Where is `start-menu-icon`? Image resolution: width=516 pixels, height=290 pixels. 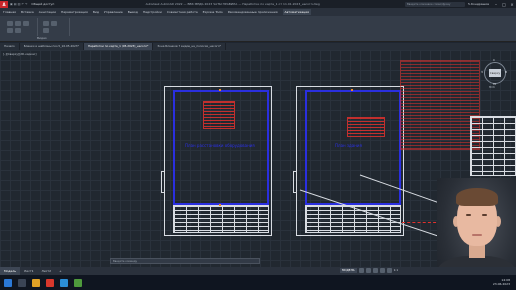
start-menu-icon is located at coordinates (8, 282).